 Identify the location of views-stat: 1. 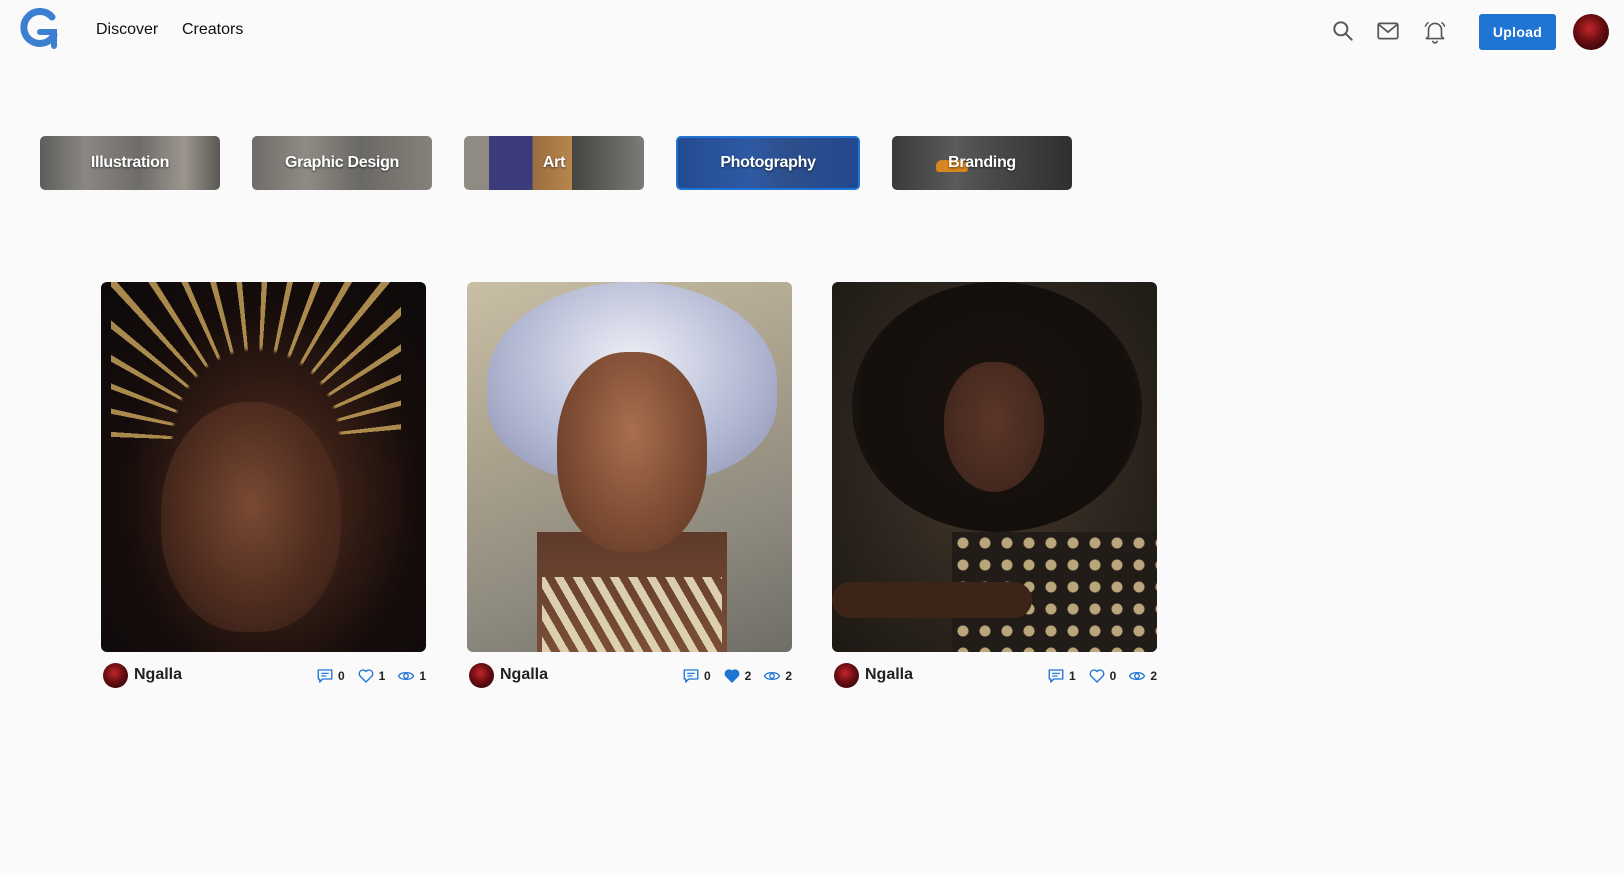
(411, 676).